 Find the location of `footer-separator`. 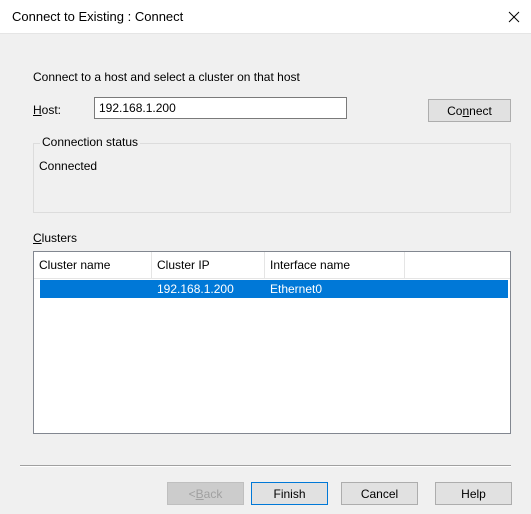

footer-separator is located at coordinates (265, 466).